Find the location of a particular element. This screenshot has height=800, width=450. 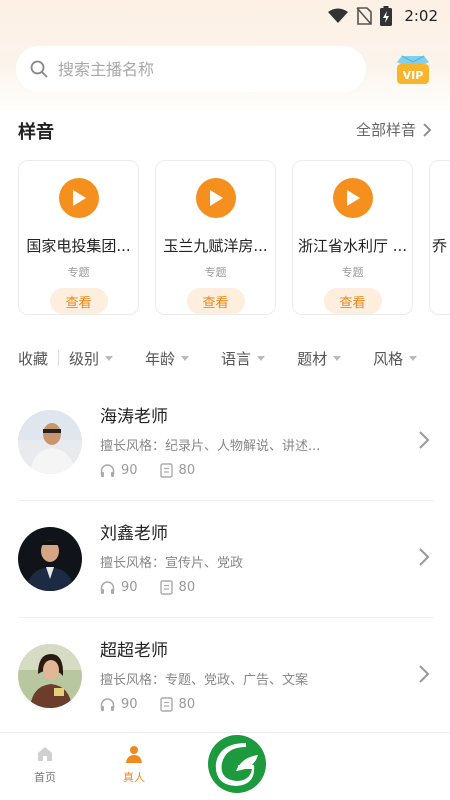

filter-favorite: 收藏 is located at coordinates (33, 358).